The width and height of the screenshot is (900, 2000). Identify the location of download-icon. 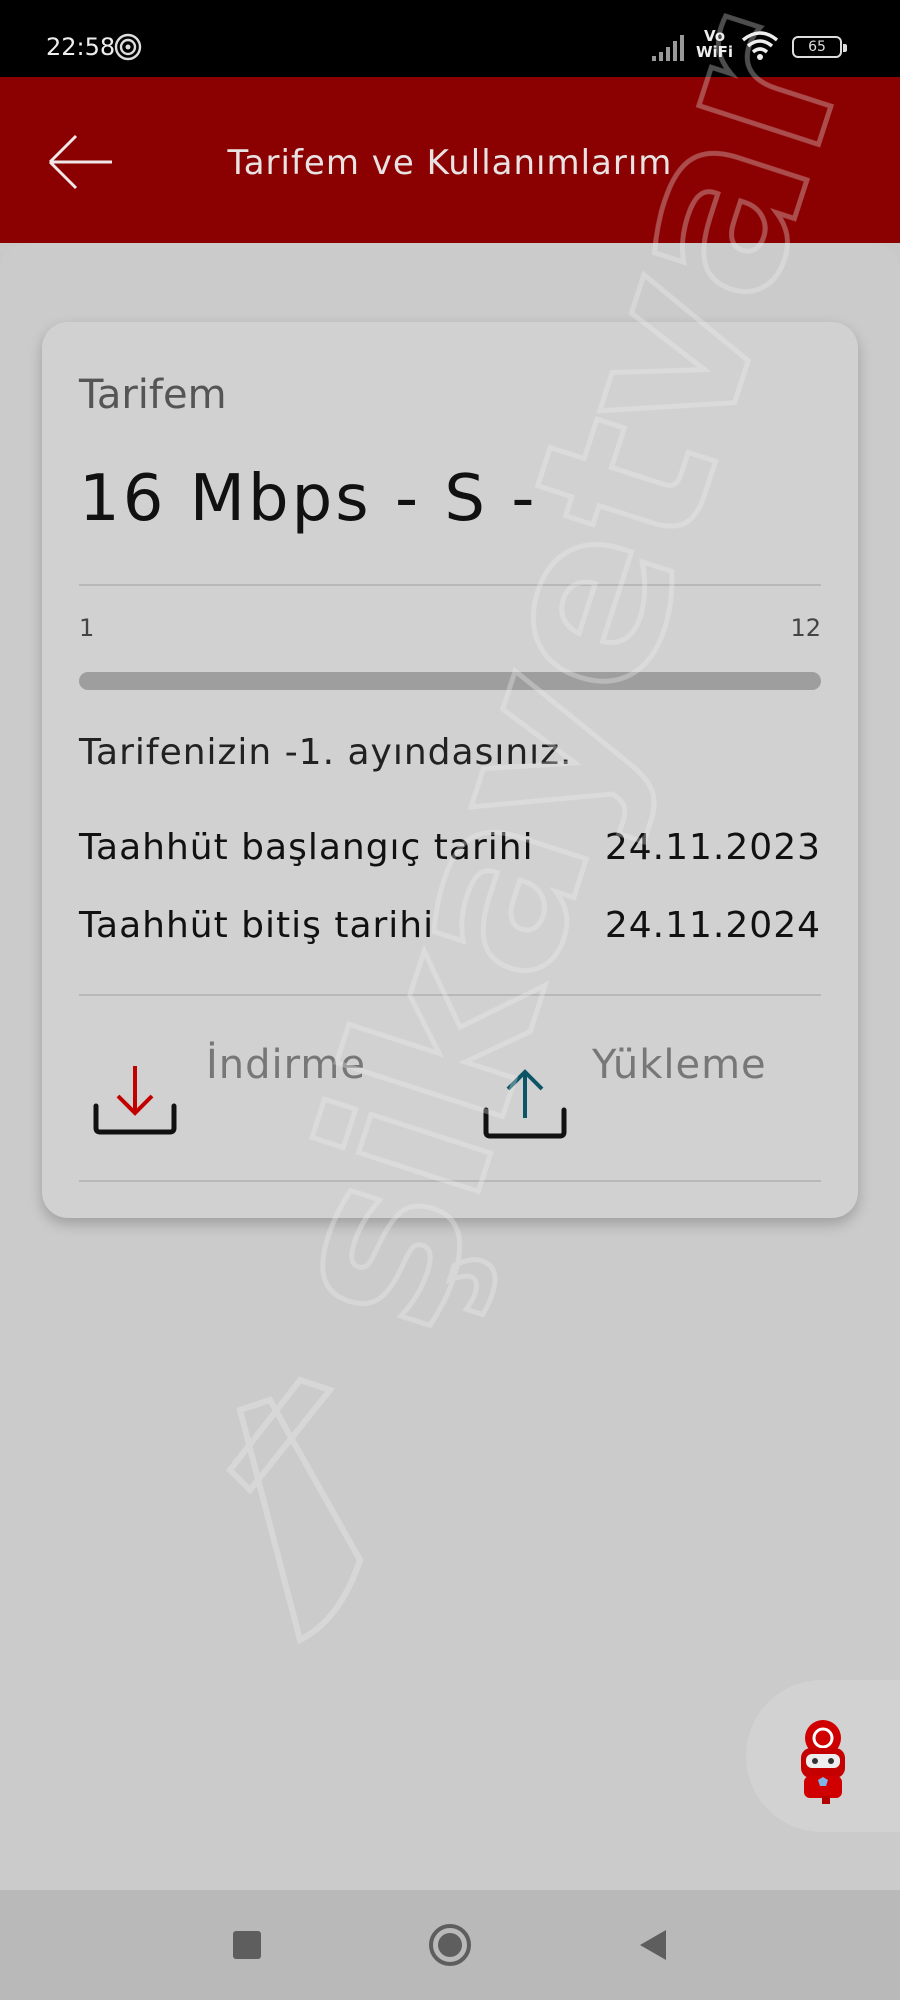
(135, 1100).